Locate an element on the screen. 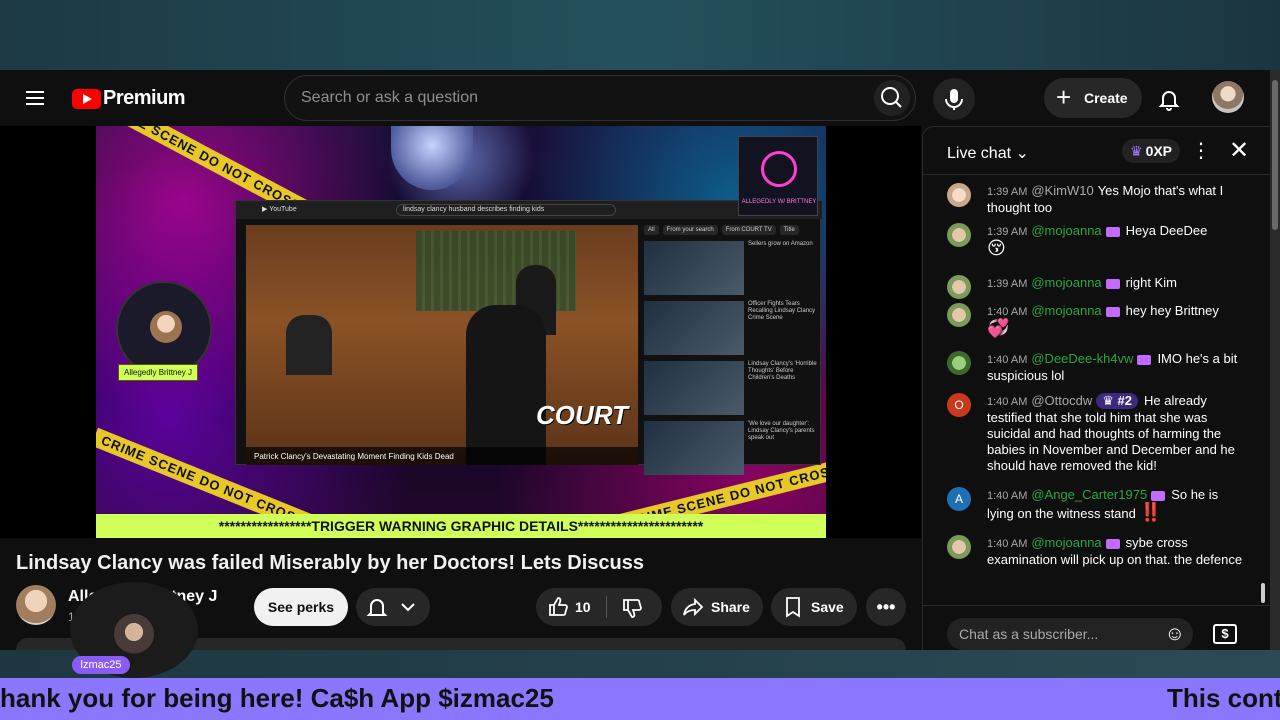 This screenshot has width=1280, height=720. create-button: + Create is located at coordinates (1093, 98).